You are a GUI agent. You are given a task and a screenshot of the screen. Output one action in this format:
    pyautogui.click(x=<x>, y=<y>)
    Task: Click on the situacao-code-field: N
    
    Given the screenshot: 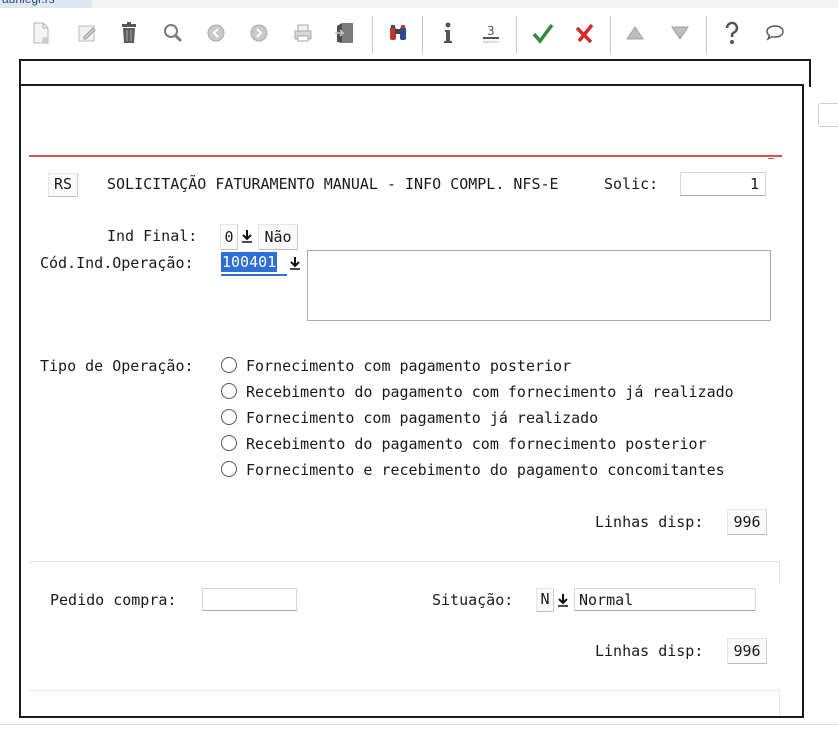 What is the action you would take?
    pyautogui.click(x=545, y=600)
    